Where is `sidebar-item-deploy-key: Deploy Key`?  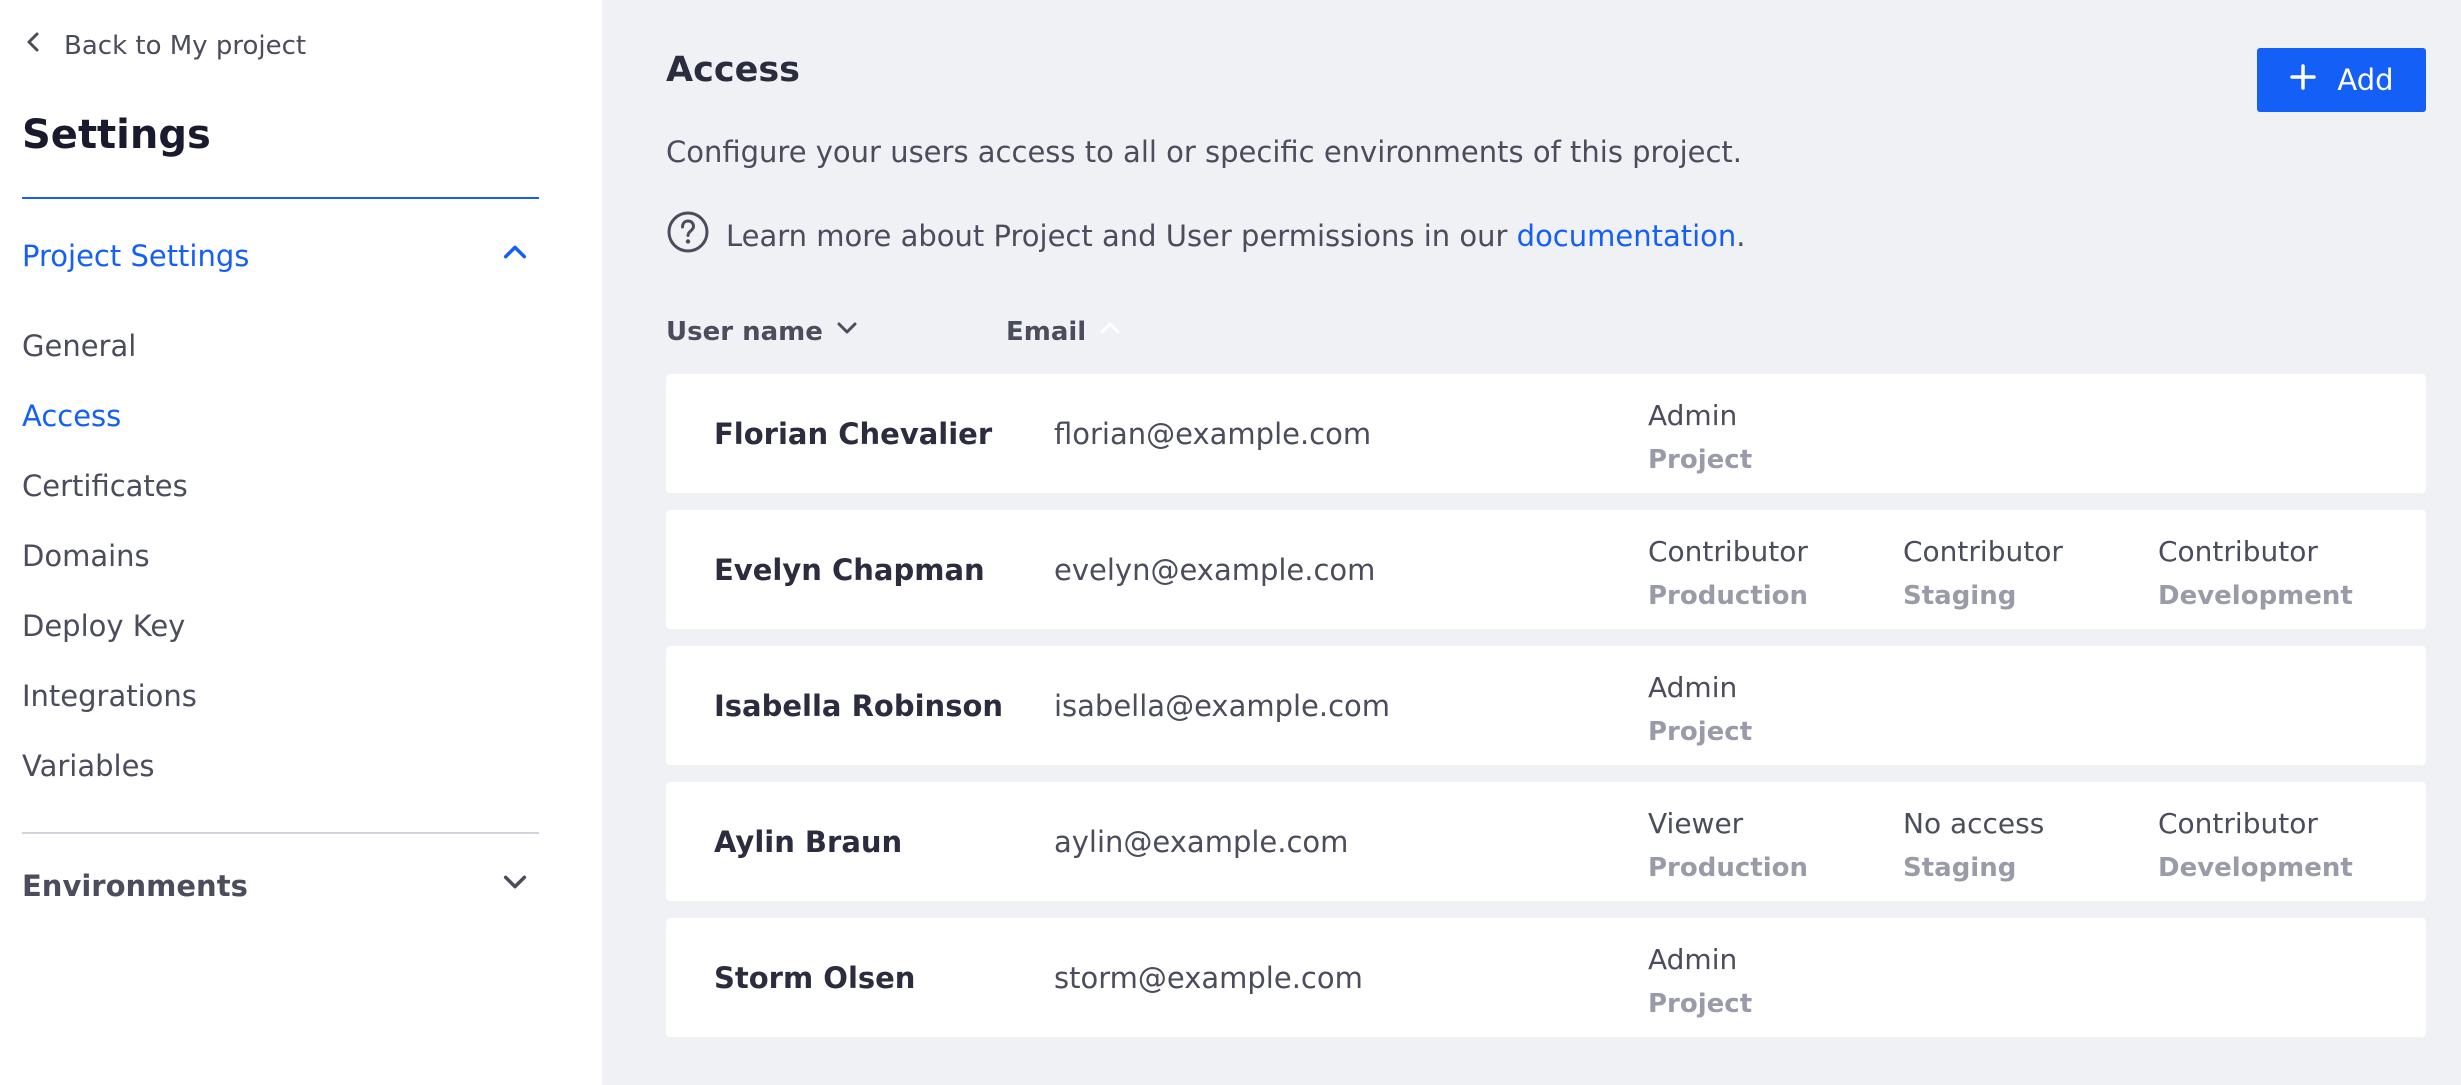
sidebar-item-deploy-key: Deploy Key is located at coordinates (109, 635).